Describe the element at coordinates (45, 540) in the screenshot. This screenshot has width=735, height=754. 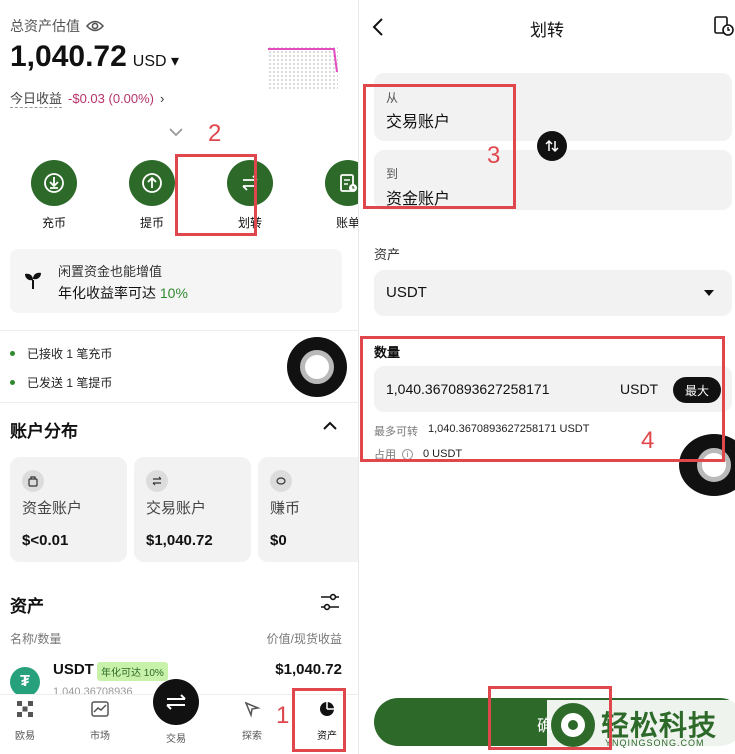
I see `account-value: $<0.01` at that location.